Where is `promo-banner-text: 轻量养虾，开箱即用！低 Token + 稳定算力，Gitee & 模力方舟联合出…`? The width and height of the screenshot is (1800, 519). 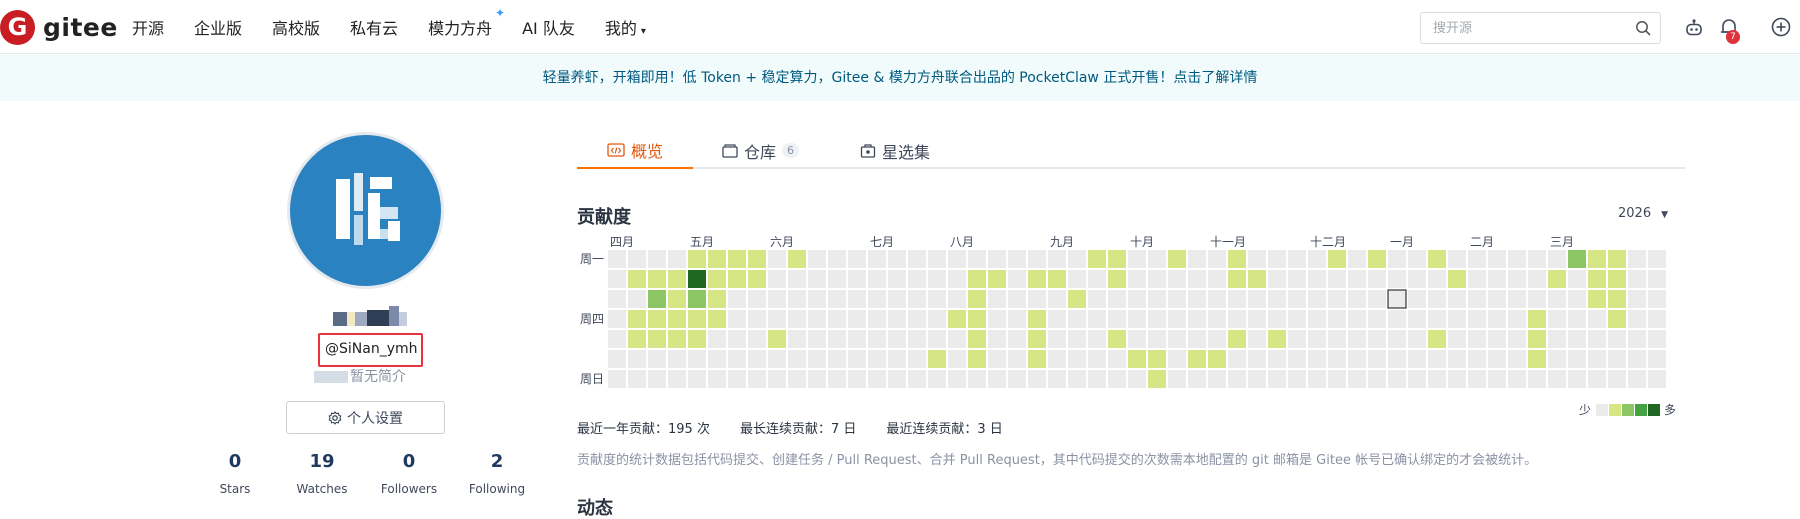
promo-banner-text: 轻量养虾，开箱即用！低 Token + 稳定算力，Gitee & 模力方舟联合出… is located at coordinates (900, 78).